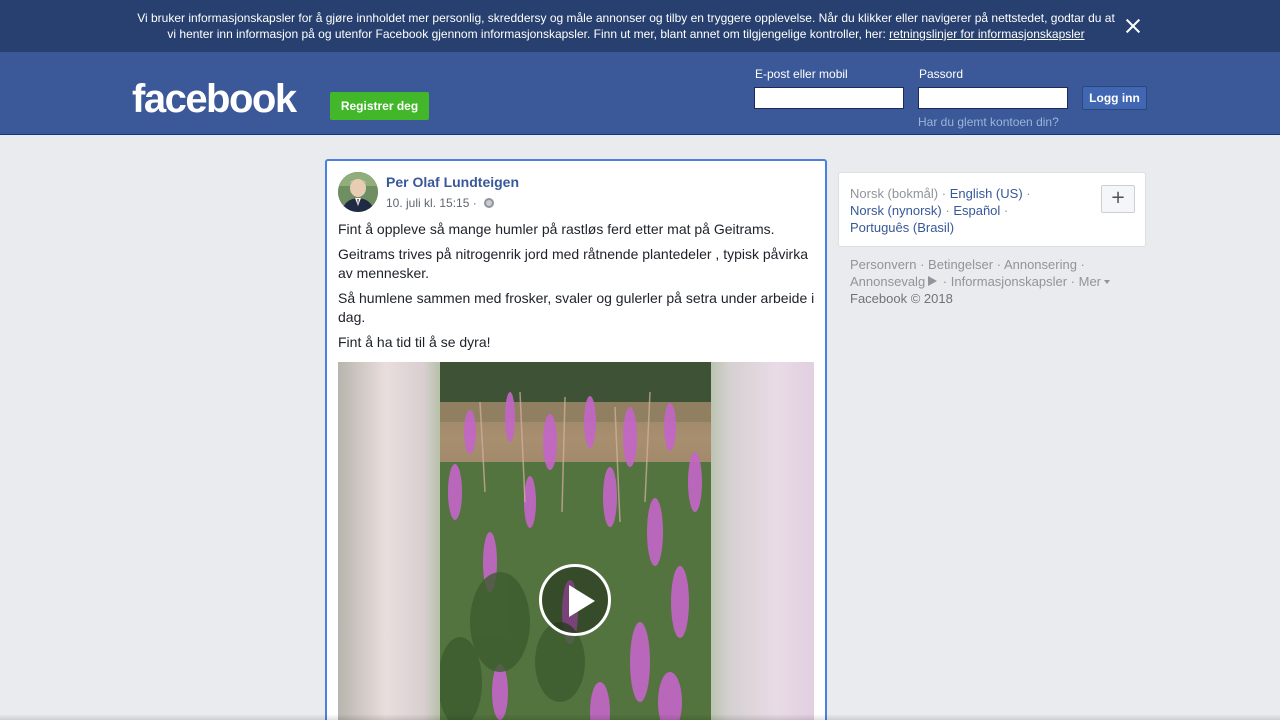 The width and height of the screenshot is (1280, 720). Describe the element at coordinates (1009, 281) in the screenshot. I see `footer-link-cookies: Informasjonskapsler` at that location.